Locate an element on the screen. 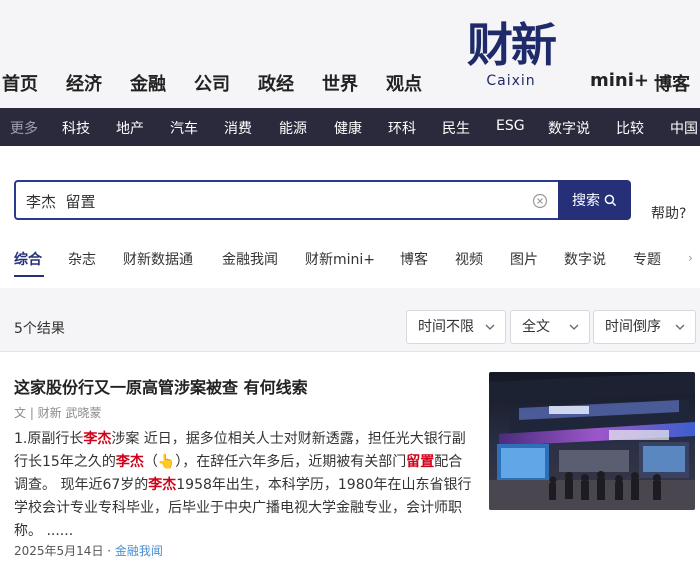 This screenshot has height=578, width=700. nav-item-mini: mini+ is located at coordinates (619, 80).